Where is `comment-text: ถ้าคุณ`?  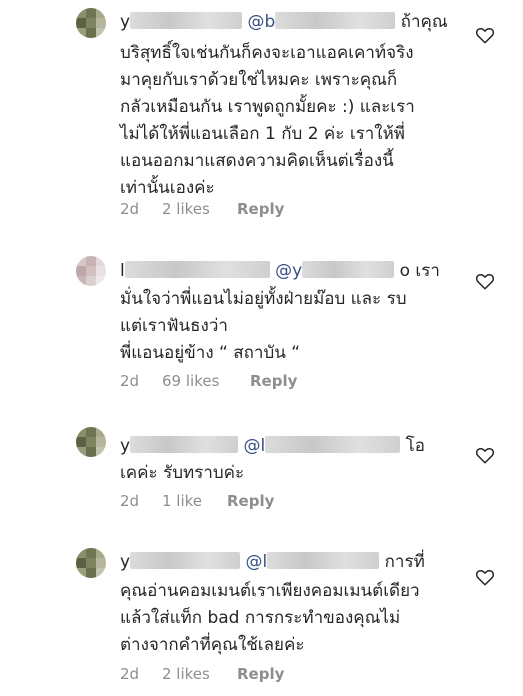
comment-text: ถ้าคุณ is located at coordinates (424, 22).